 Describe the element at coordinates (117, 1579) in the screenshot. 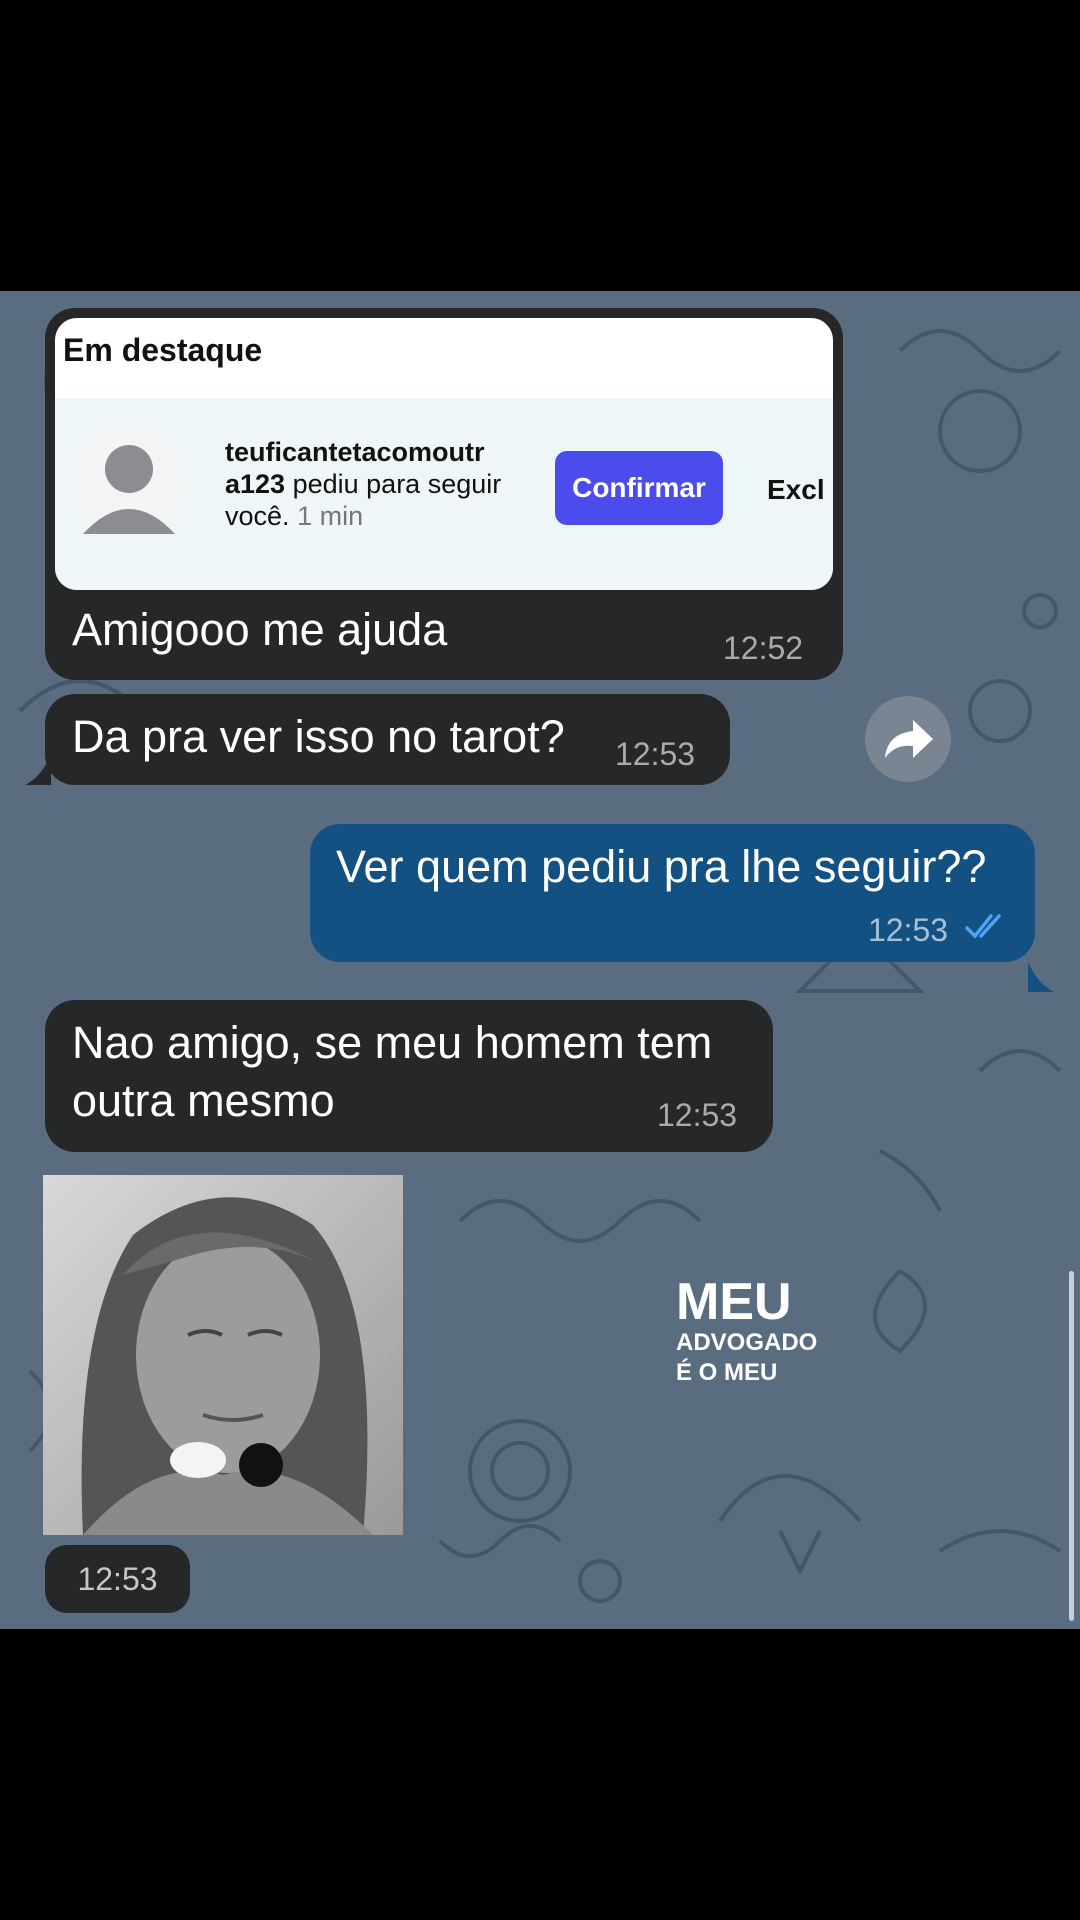

I see `photo-time: 12:53` at that location.